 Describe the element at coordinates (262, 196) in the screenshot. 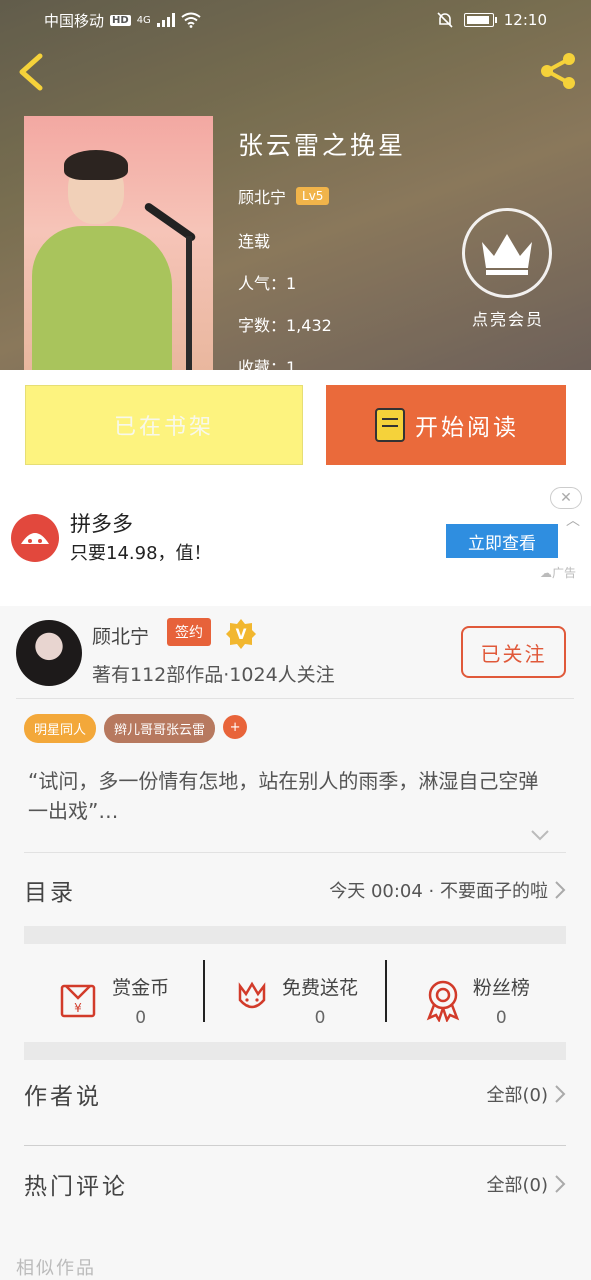

I see `book-author: 顾北宁` at that location.